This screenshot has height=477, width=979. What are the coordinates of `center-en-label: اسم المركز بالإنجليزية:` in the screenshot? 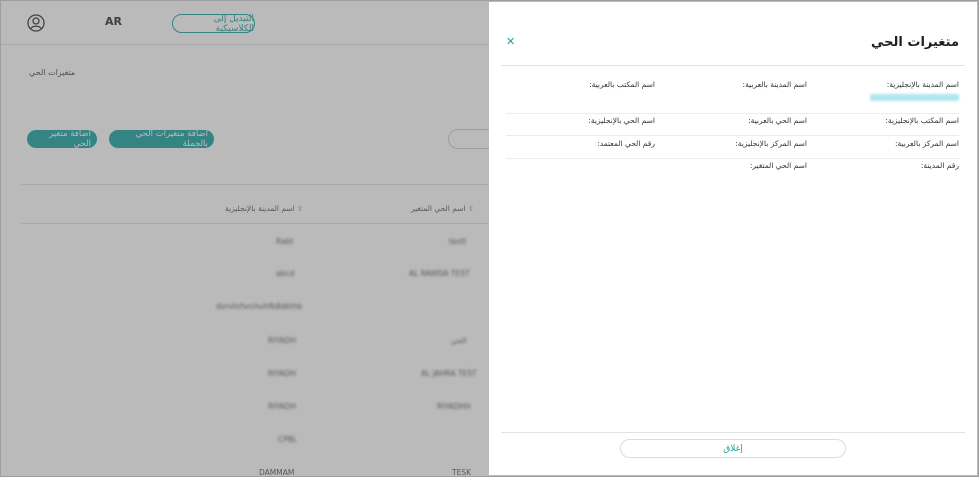 It's located at (771, 143).